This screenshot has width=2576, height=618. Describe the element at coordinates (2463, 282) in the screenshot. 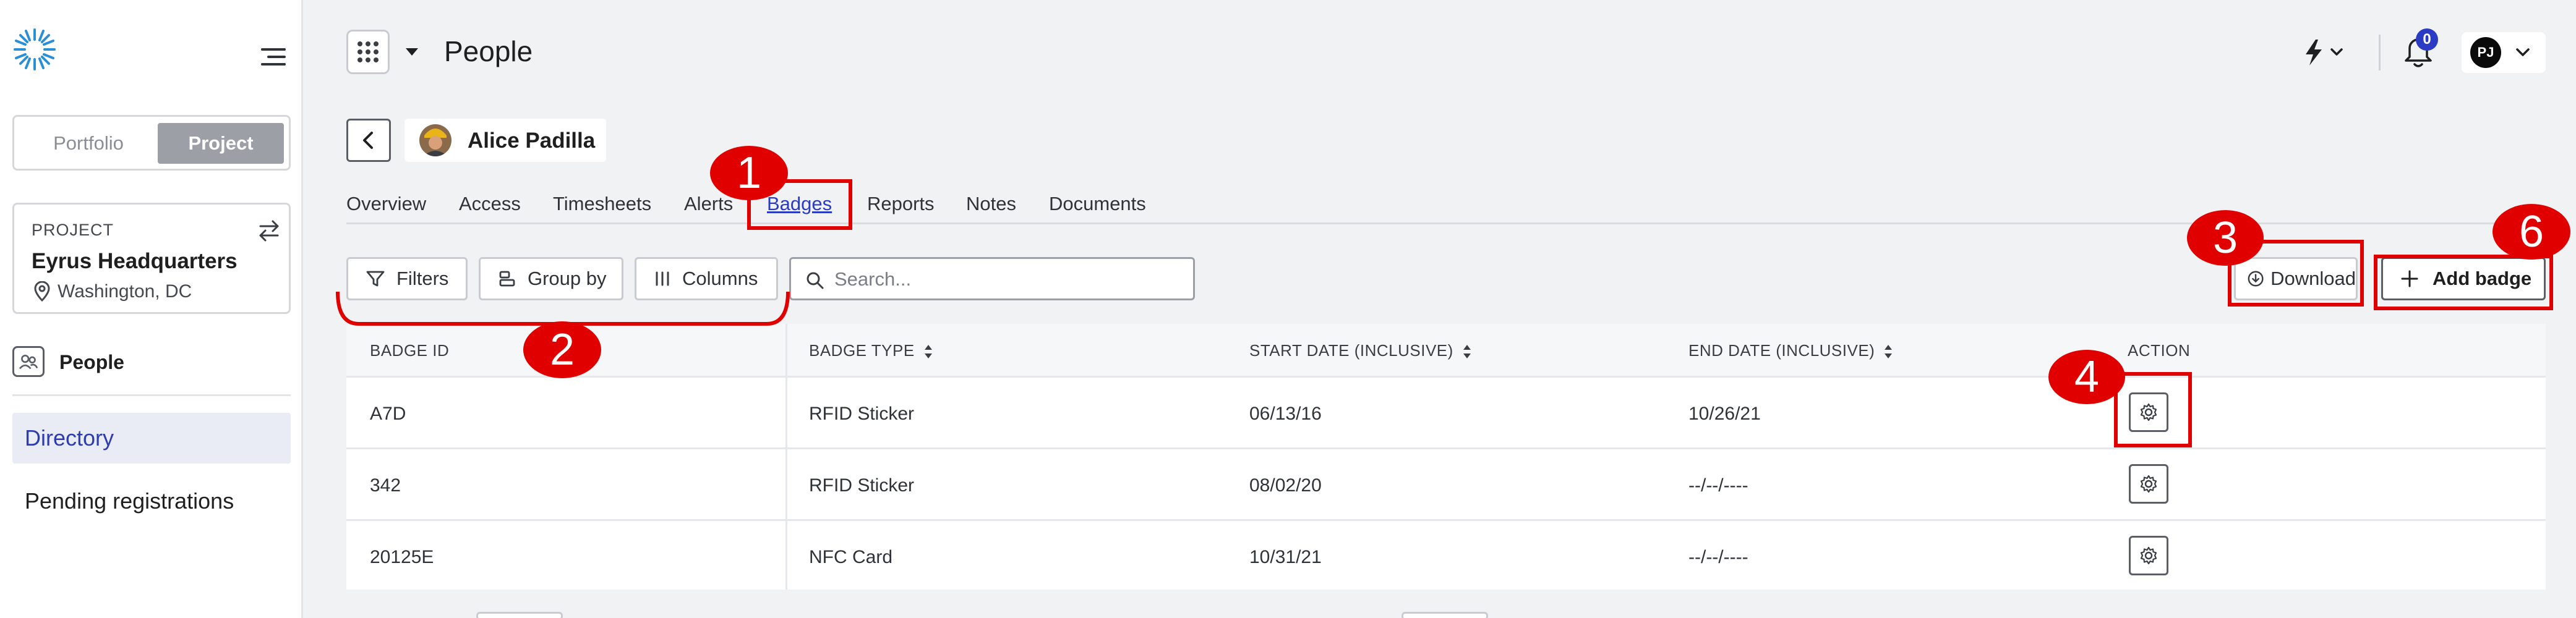

I see `annotation-box-add-badge` at that location.